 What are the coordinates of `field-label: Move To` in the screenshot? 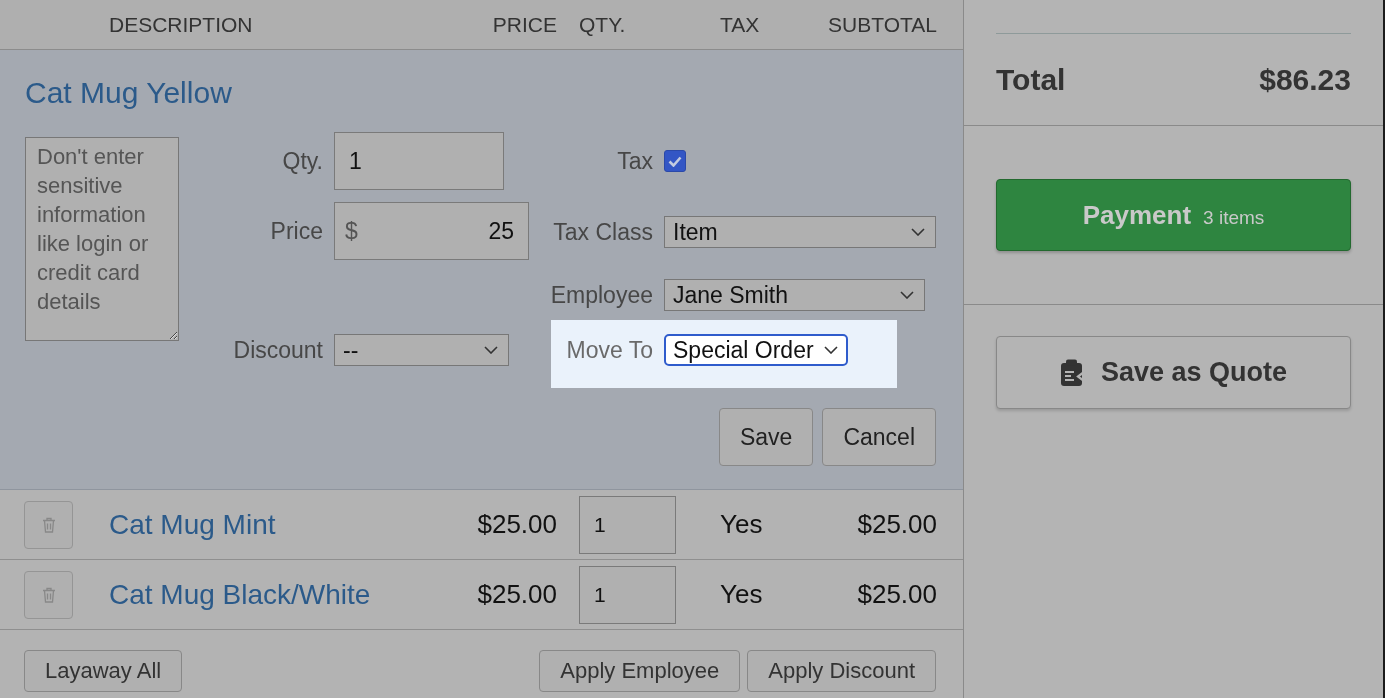 It's located at (609, 350).